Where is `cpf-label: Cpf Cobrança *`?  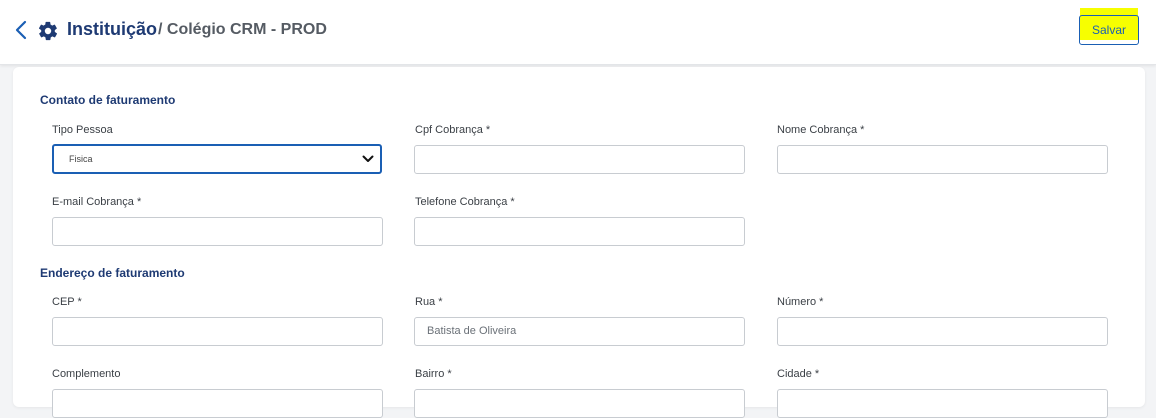 cpf-label: Cpf Cobrança * is located at coordinates (453, 130).